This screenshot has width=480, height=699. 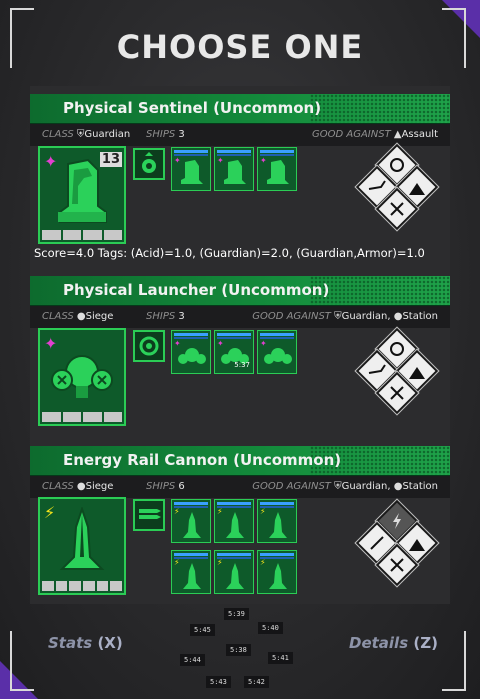 I want to click on timer-chip: 5:39, so click(x=236, y=614).